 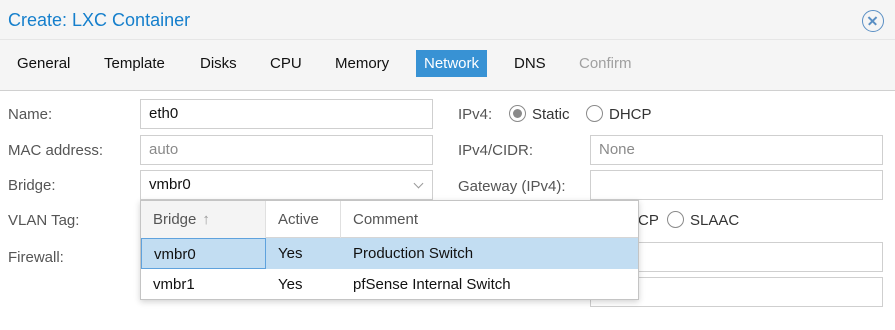 What do you see at coordinates (648, 220) in the screenshot?
I see `ipv6-dhcp-label: CP` at bounding box center [648, 220].